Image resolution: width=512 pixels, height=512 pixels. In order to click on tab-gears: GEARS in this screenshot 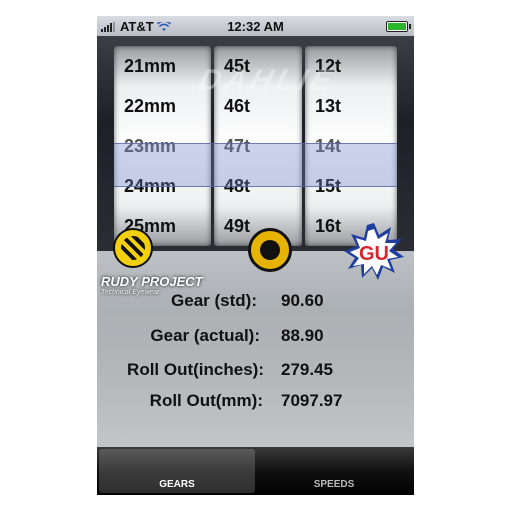, I will do `click(177, 471)`.